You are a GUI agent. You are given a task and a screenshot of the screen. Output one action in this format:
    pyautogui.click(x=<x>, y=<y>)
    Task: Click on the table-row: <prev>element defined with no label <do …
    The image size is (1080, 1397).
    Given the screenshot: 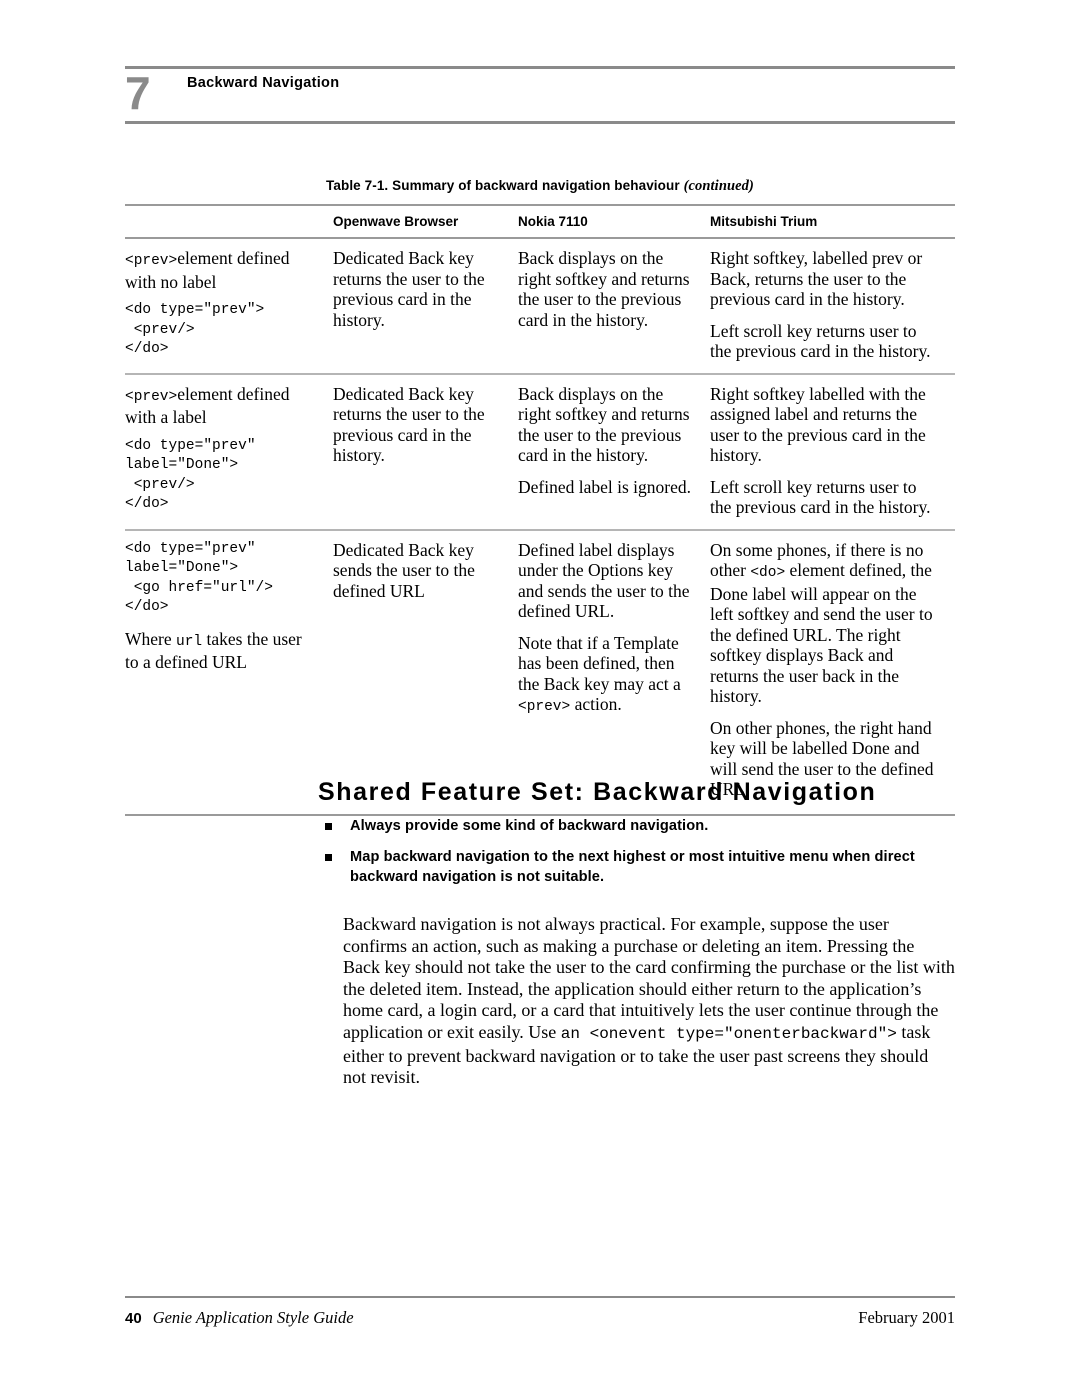 What is the action you would take?
    pyautogui.click(x=540, y=306)
    